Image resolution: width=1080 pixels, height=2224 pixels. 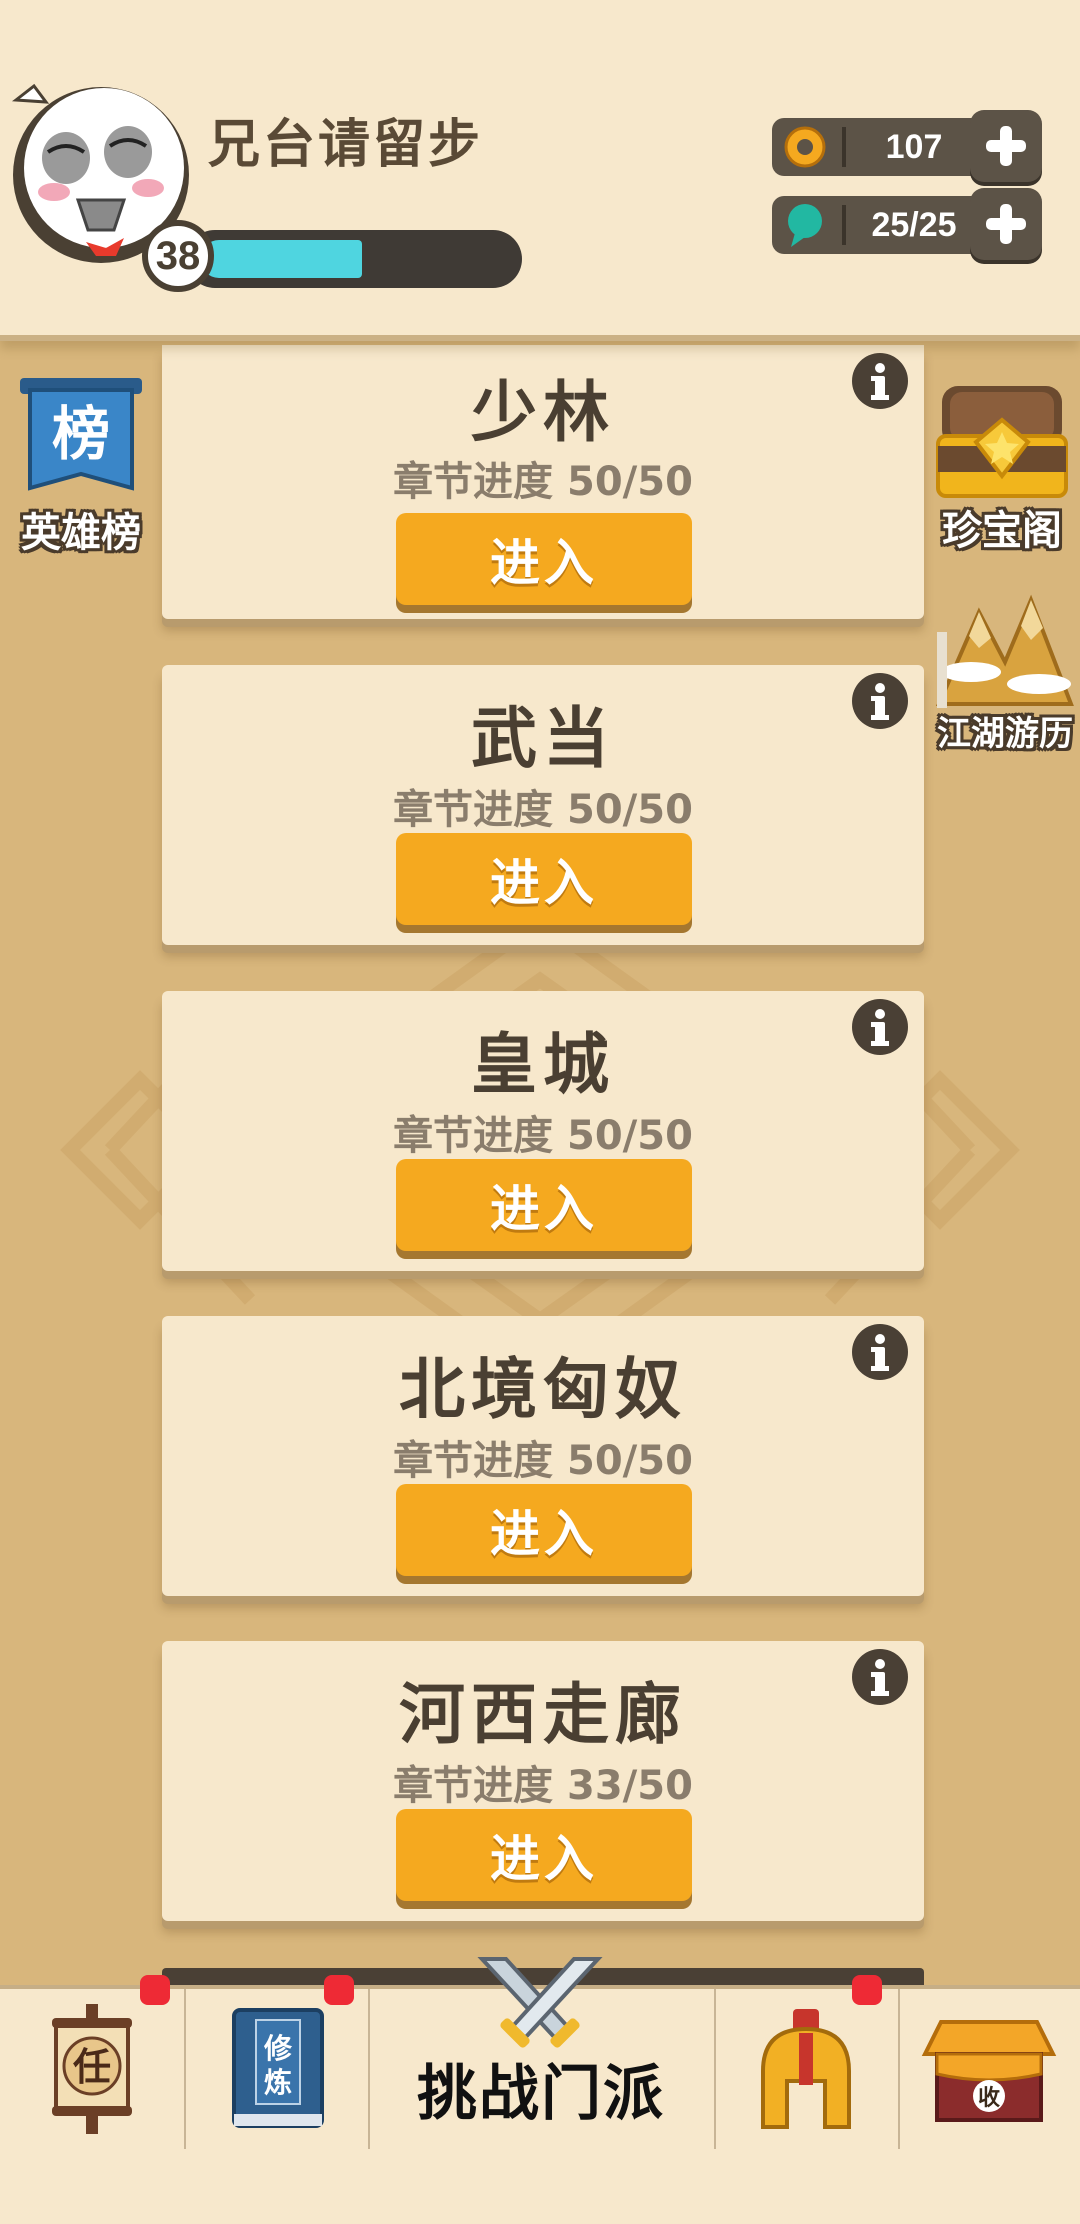 I want to click on sect-card: 少林 章节进度 50/50 进入, so click(x=543, y=482).